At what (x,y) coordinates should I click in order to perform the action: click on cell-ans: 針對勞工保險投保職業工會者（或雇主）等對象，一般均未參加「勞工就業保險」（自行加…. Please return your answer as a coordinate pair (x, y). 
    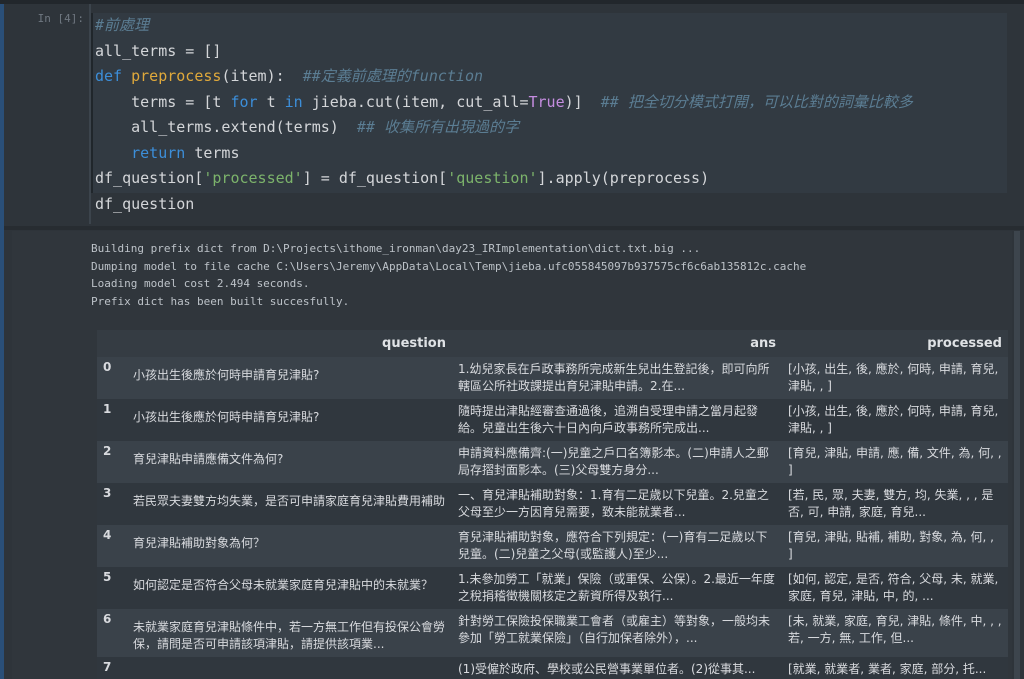
    Looking at the image, I should click on (617, 633).